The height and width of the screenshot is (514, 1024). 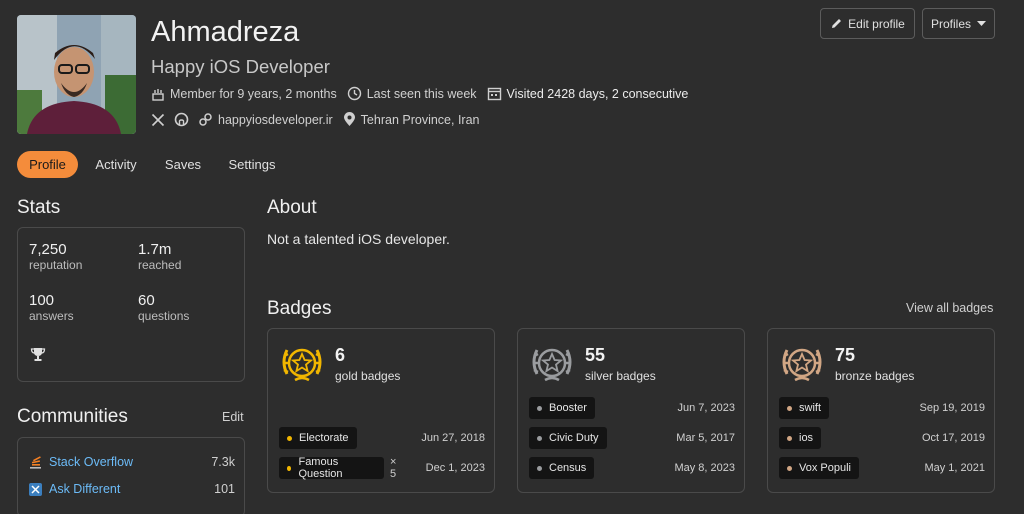 What do you see at coordinates (158, 94) in the screenshot?
I see `cake-icon` at bounding box center [158, 94].